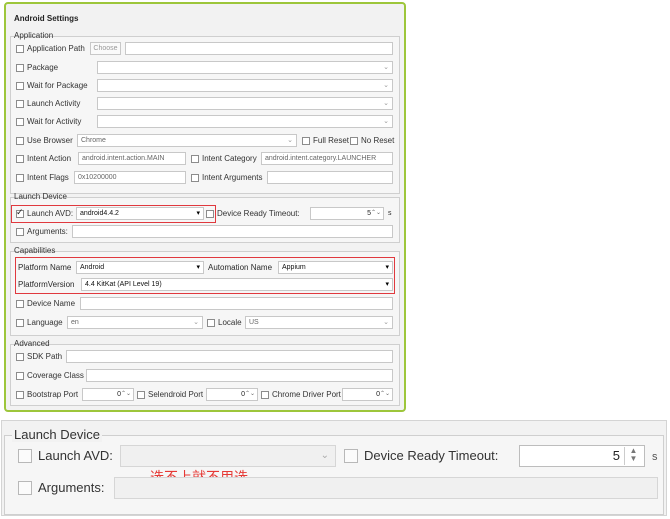 The height and width of the screenshot is (519, 670). What do you see at coordinates (57, 434) in the screenshot?
I see `zoom-launch-device-legend: Launch Device` at bounding box center [57, 434].